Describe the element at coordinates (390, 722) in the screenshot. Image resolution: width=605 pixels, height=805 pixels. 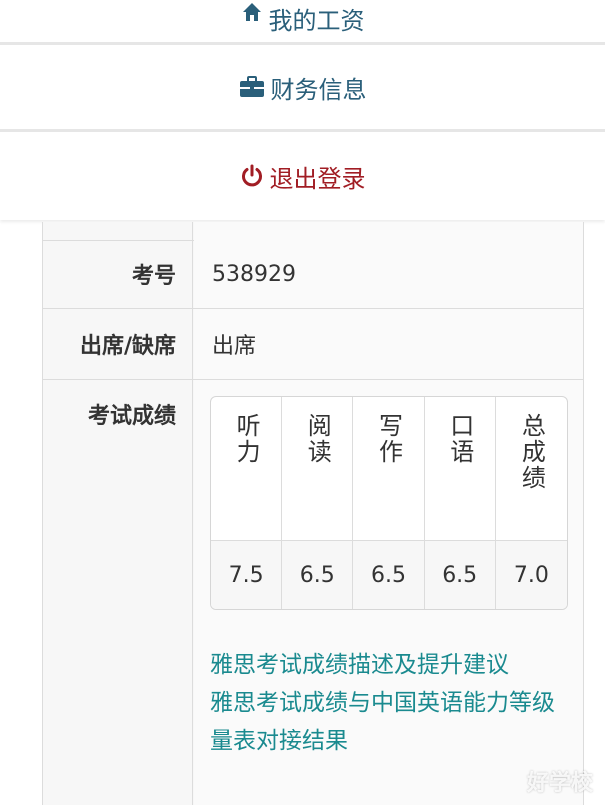
I see `cse-alignment-link: 雅思考试成绩与中国英语能力等级量表对接结果` at that location.